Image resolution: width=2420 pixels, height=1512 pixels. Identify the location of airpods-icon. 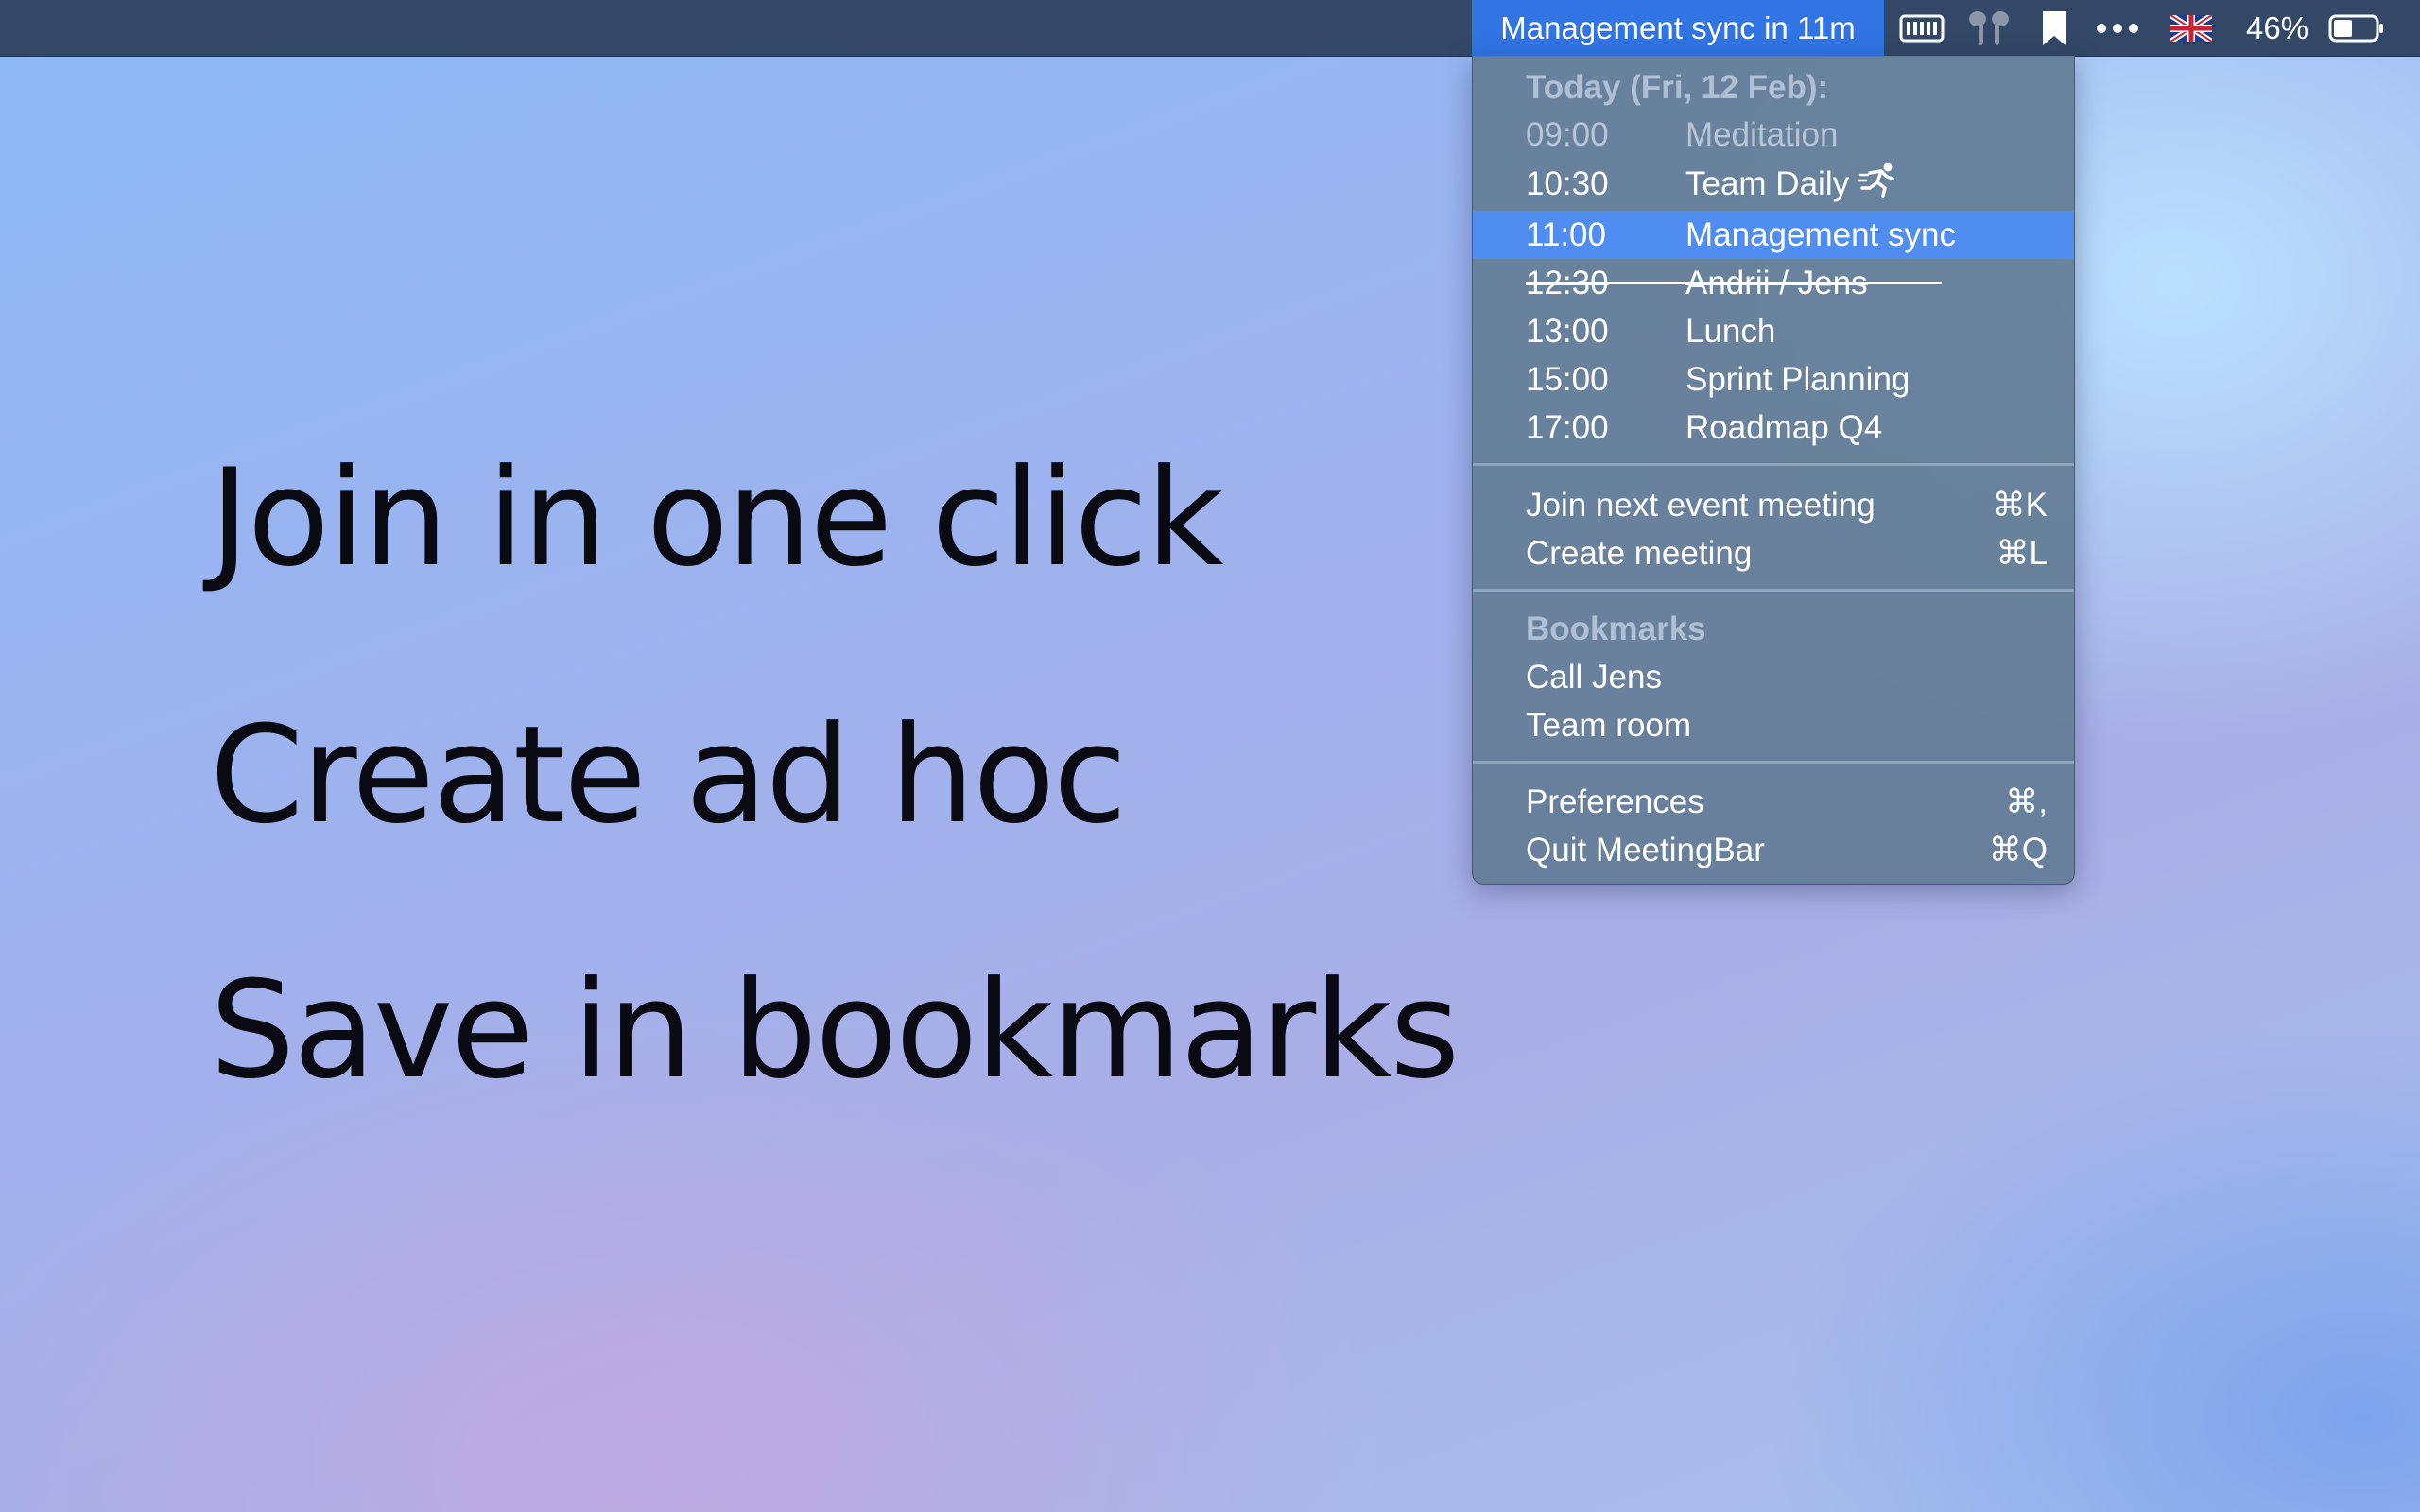
(1989, 28).